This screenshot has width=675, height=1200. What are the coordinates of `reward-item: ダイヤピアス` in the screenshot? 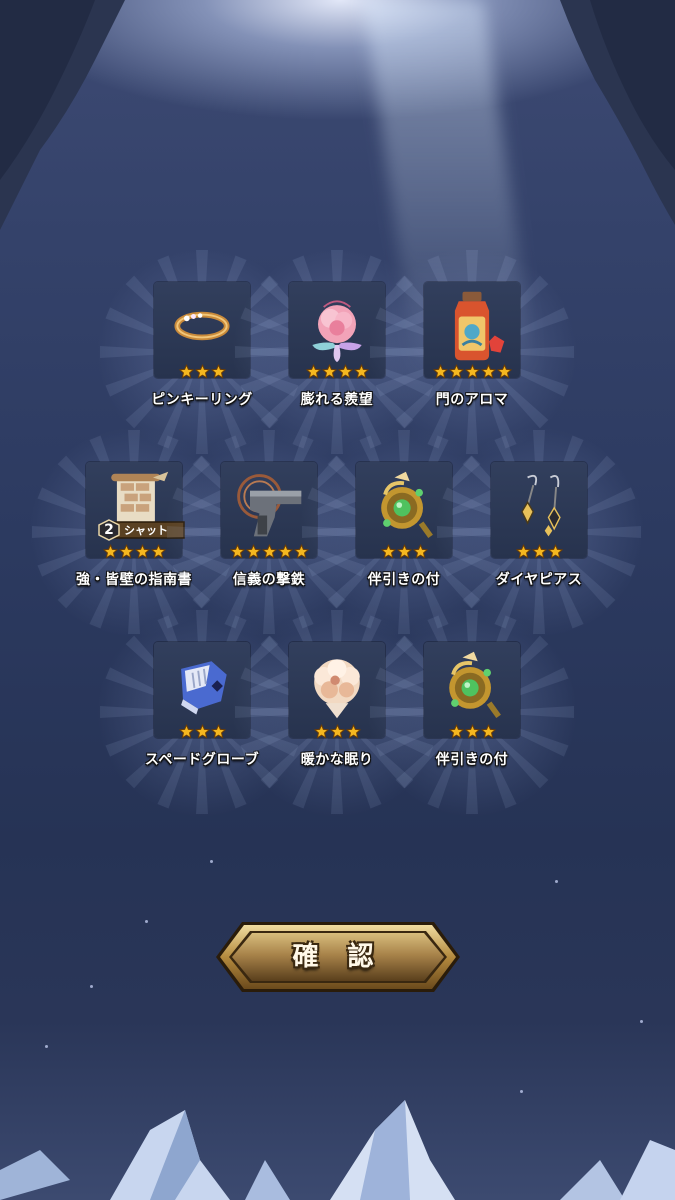 It's located at (539, 532).